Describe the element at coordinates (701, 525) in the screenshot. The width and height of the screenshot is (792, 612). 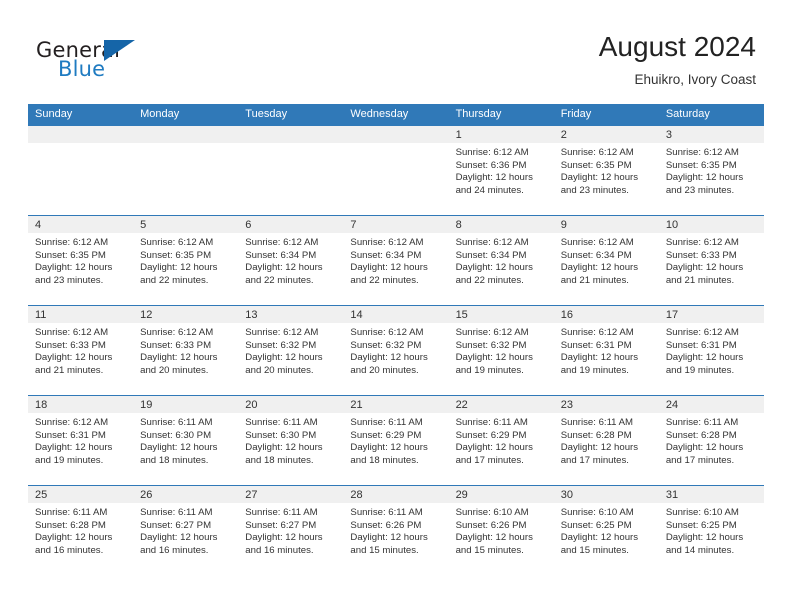
I see `sunset-time: Sunset: 6:25 PM` at that location.